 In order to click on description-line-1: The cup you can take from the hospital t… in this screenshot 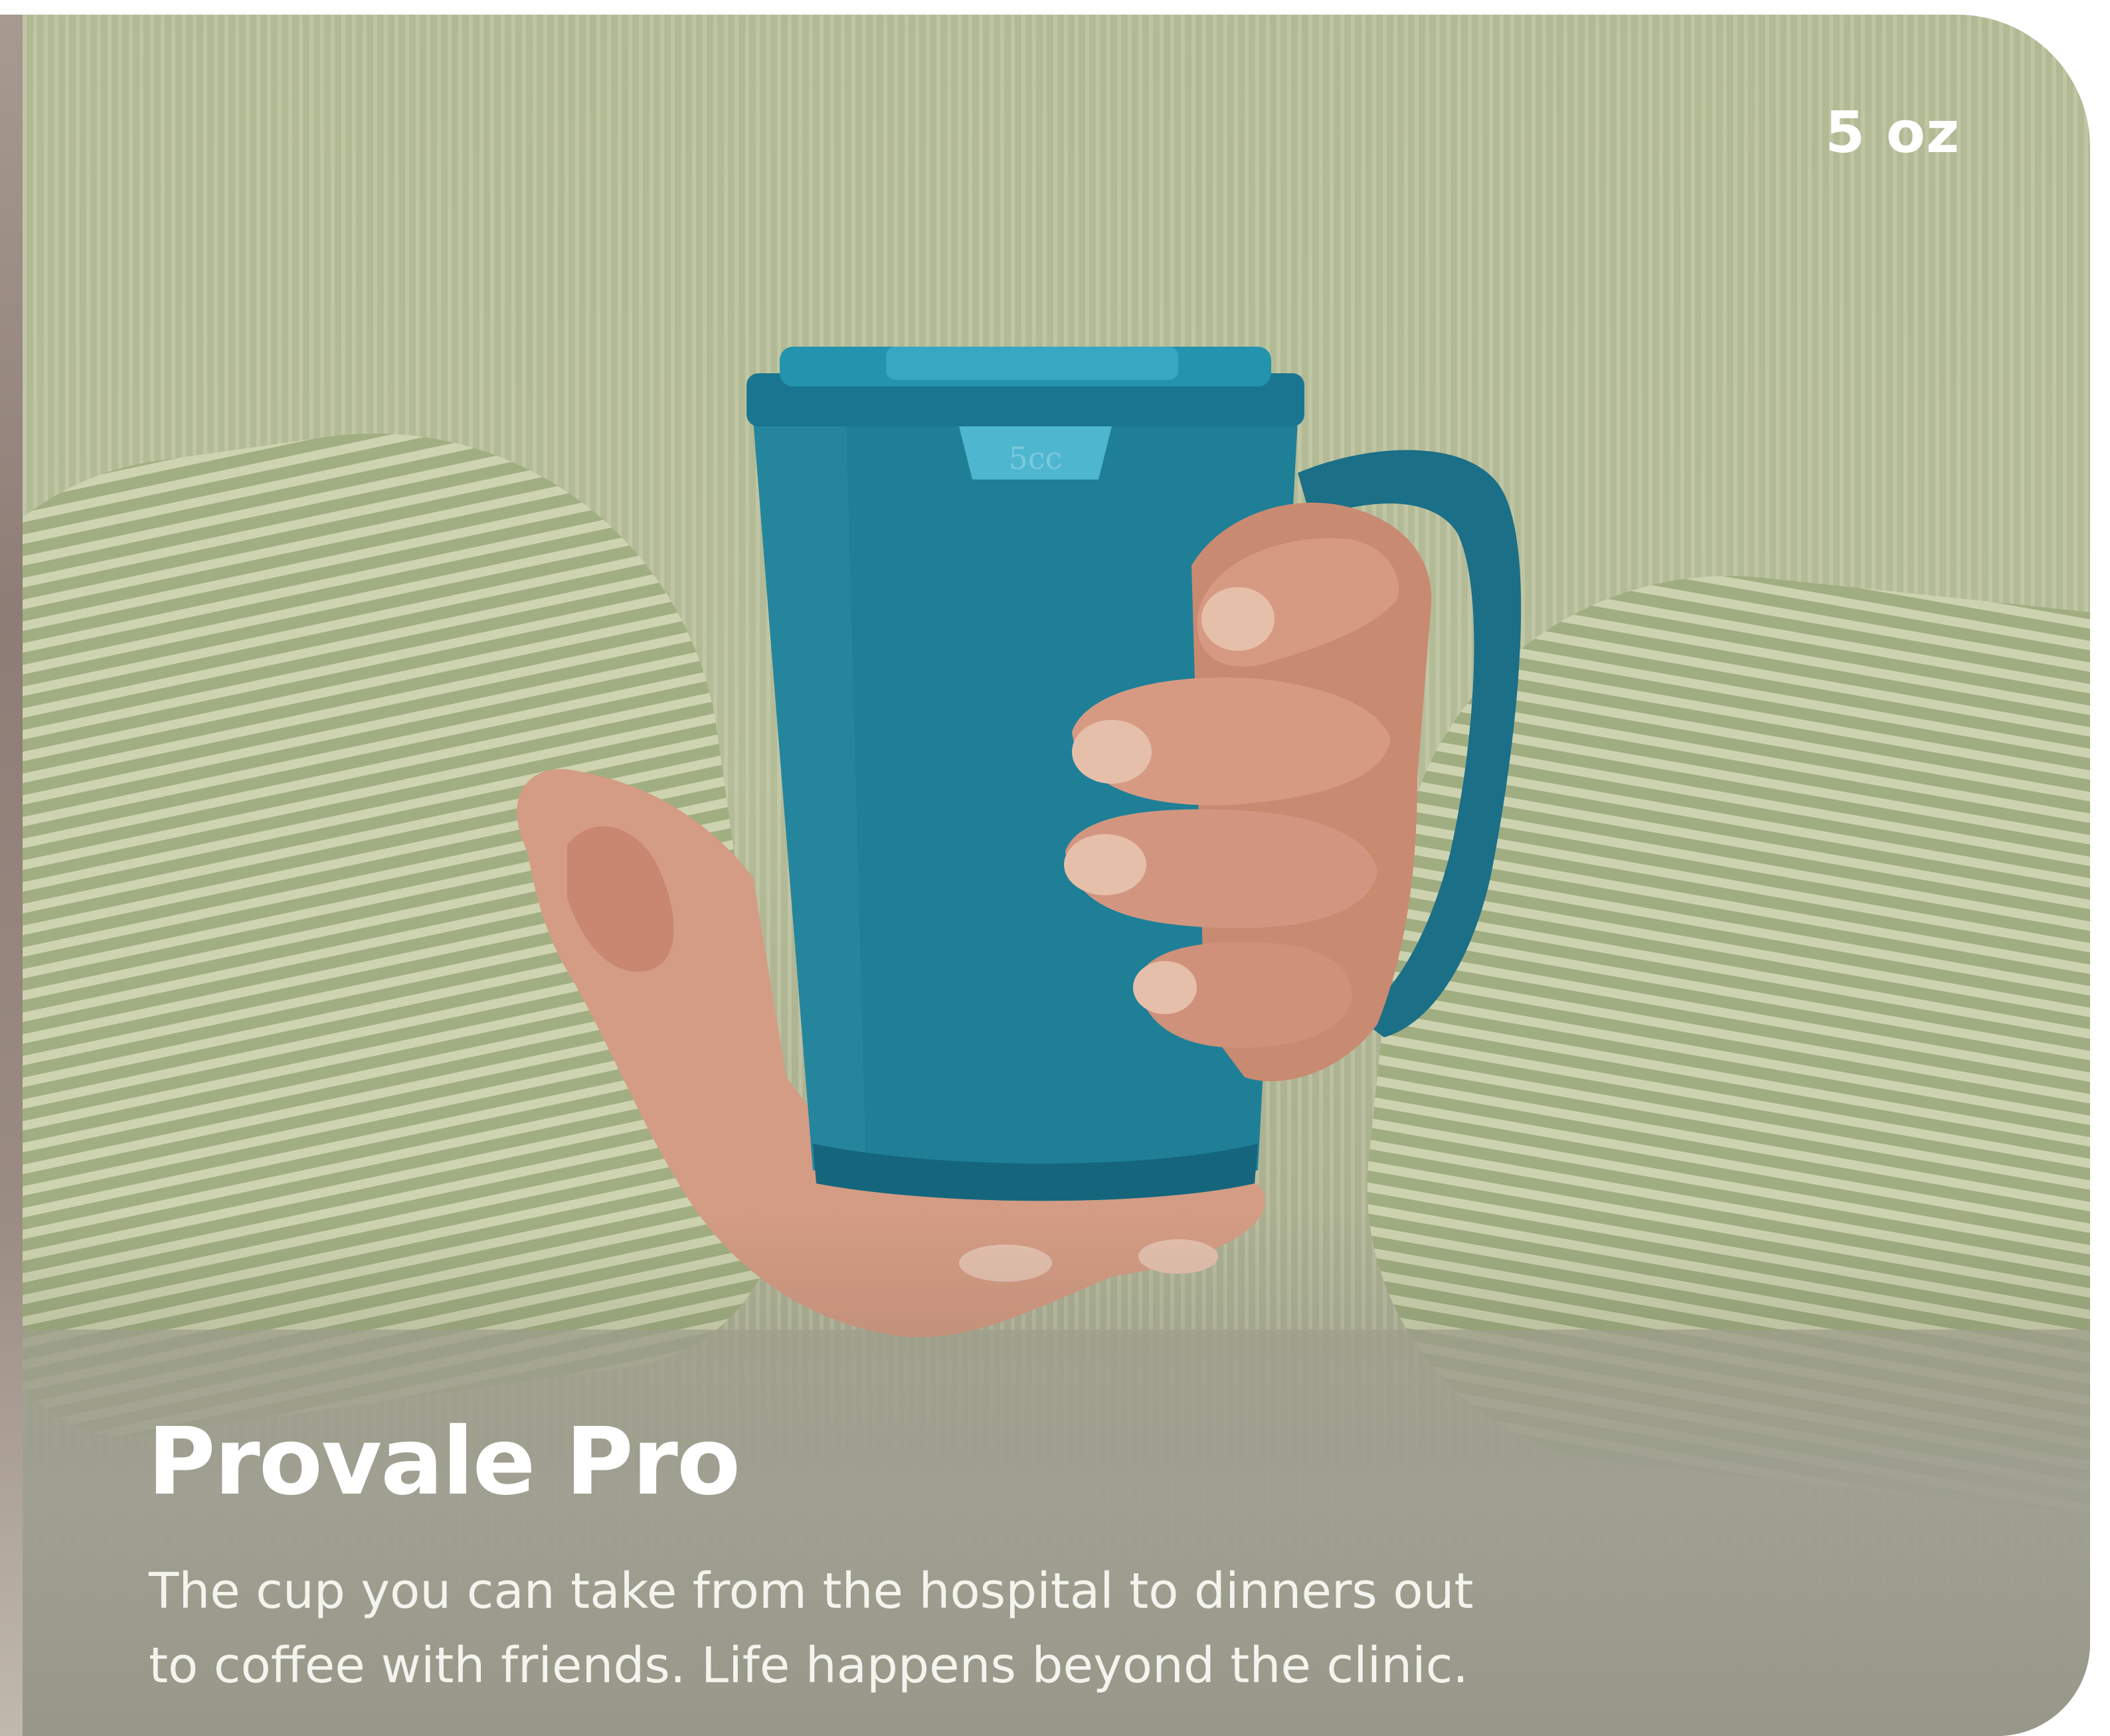, I will do `click(812, 1592)`.